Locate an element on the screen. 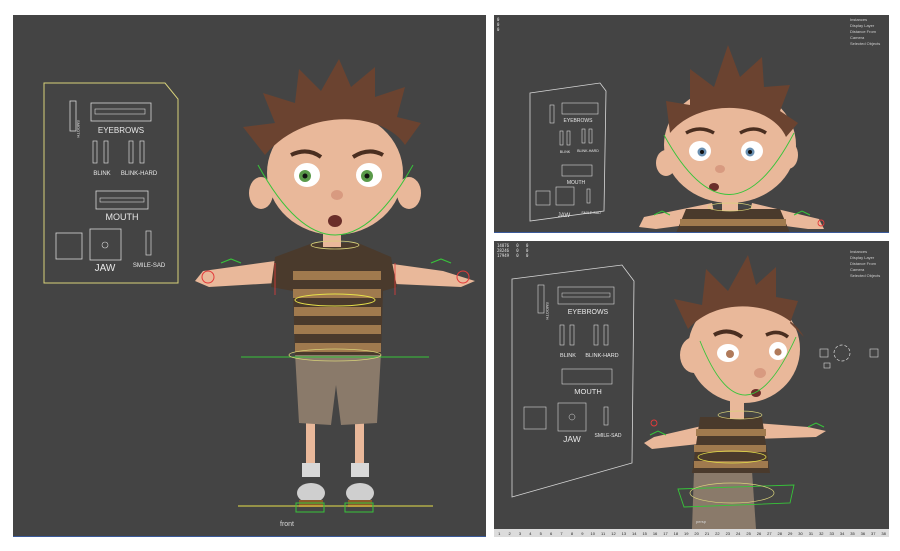 This screenshot has width=900, height=551. timeline-tick: 25 is located at coordinates (748, 533).